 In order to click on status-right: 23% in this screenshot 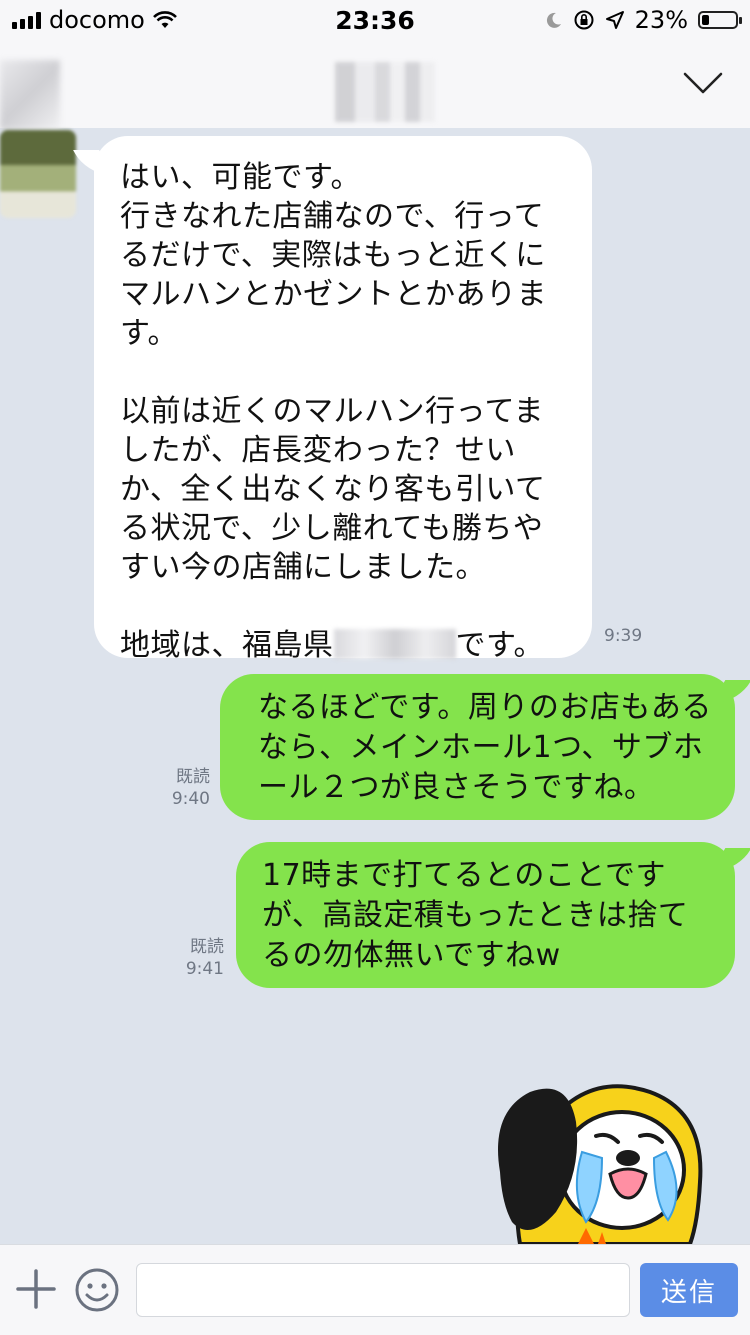, I will do `click(643, 20)`.